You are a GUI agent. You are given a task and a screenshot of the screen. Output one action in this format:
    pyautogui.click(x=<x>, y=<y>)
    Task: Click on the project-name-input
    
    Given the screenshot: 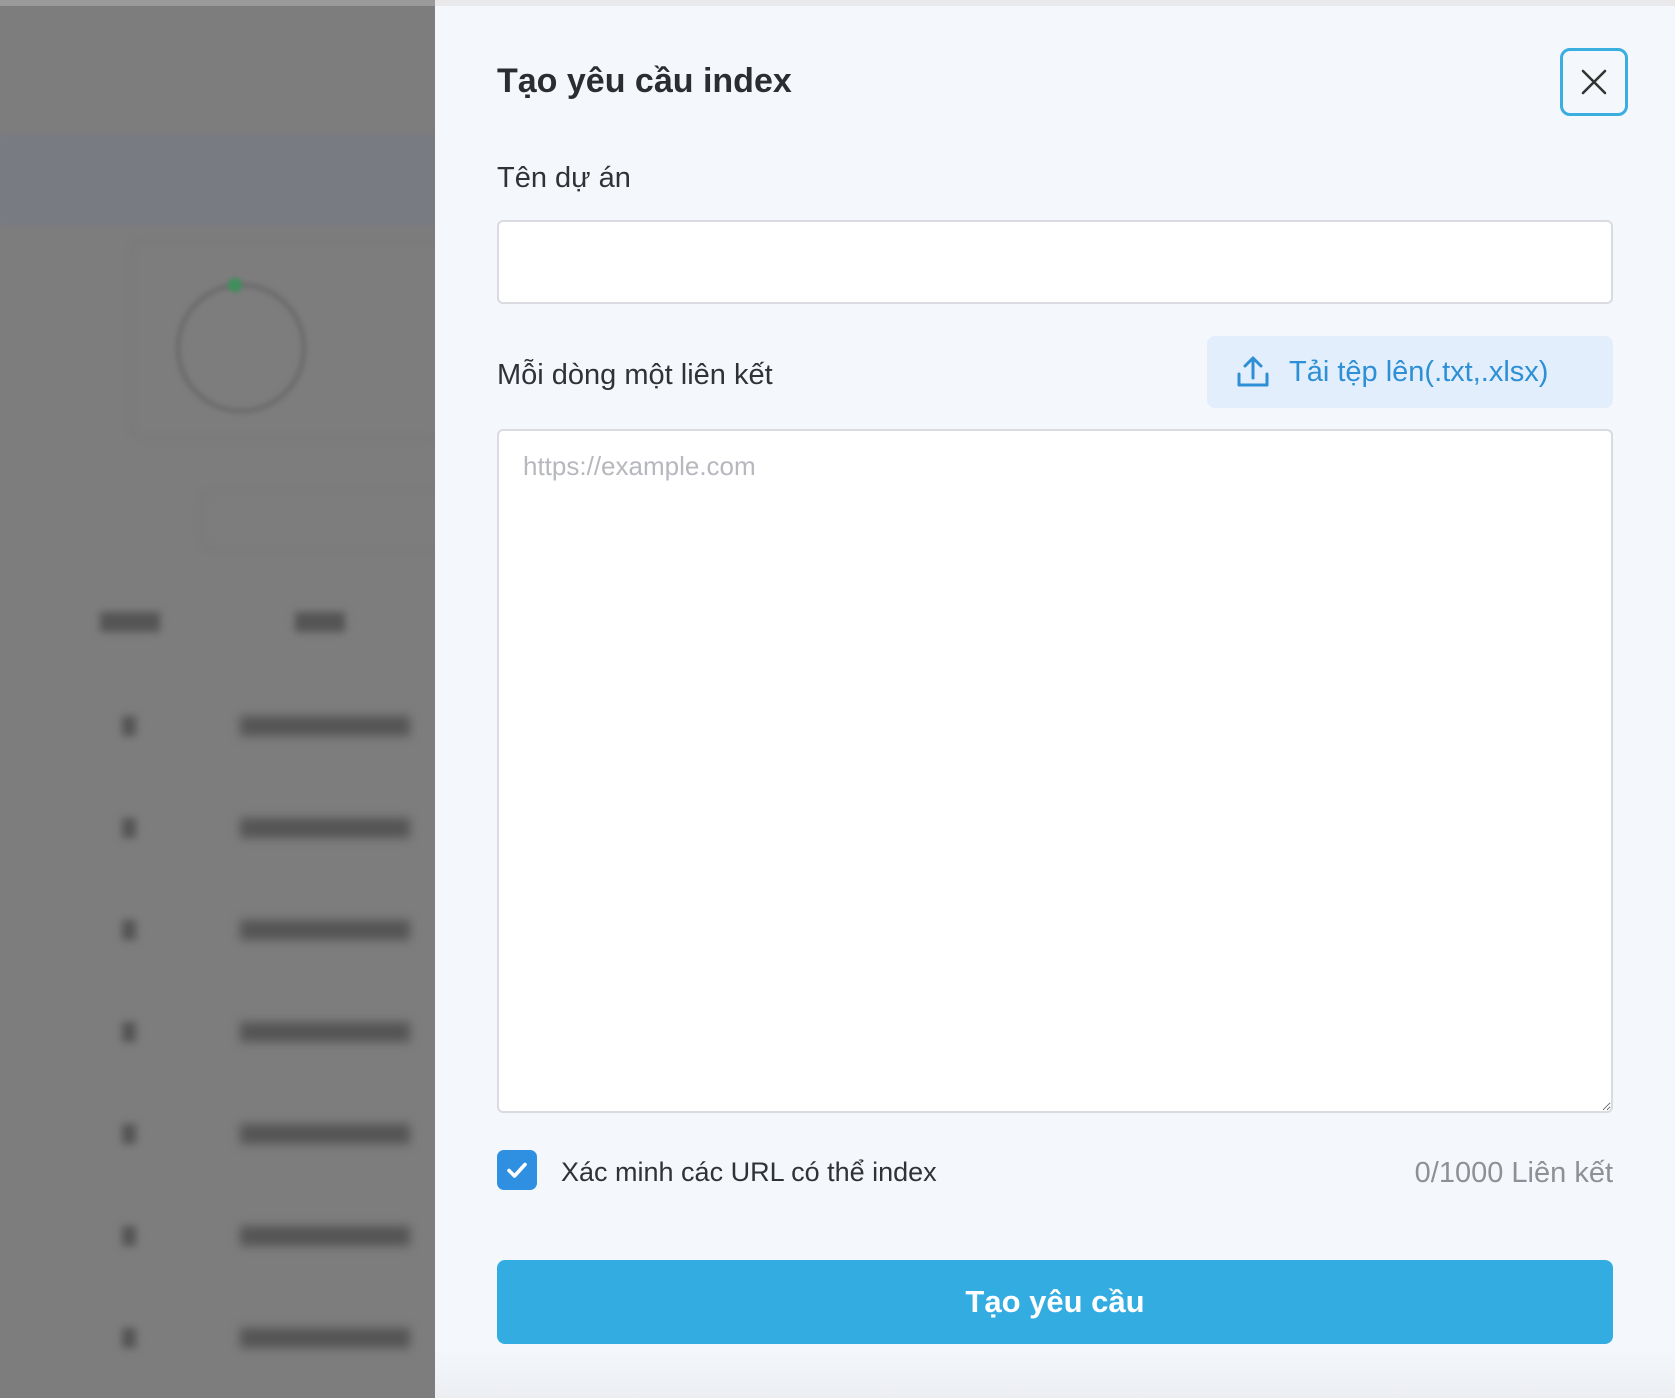 What is the action you would take?
    pyautogui.click(x=1055, y=262)
    